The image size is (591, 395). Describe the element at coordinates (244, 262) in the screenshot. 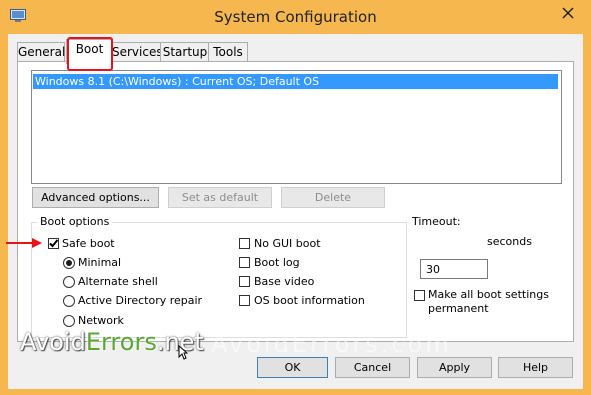

I see `boot-log-checkbox` at that location.